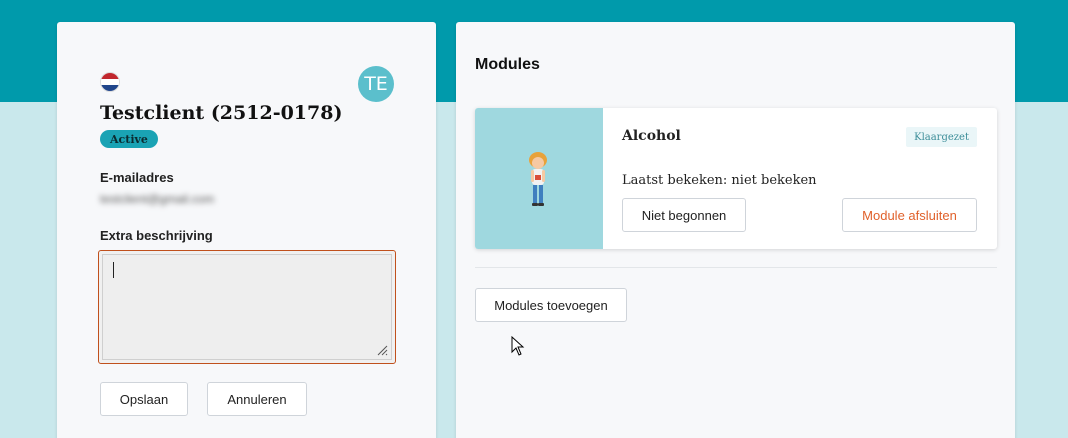 Image resolution: width=1068 pixels, height=438 pixels. Describe the element at coordinates (113, 270) in the screenshot. I see `text-caret` at that location.